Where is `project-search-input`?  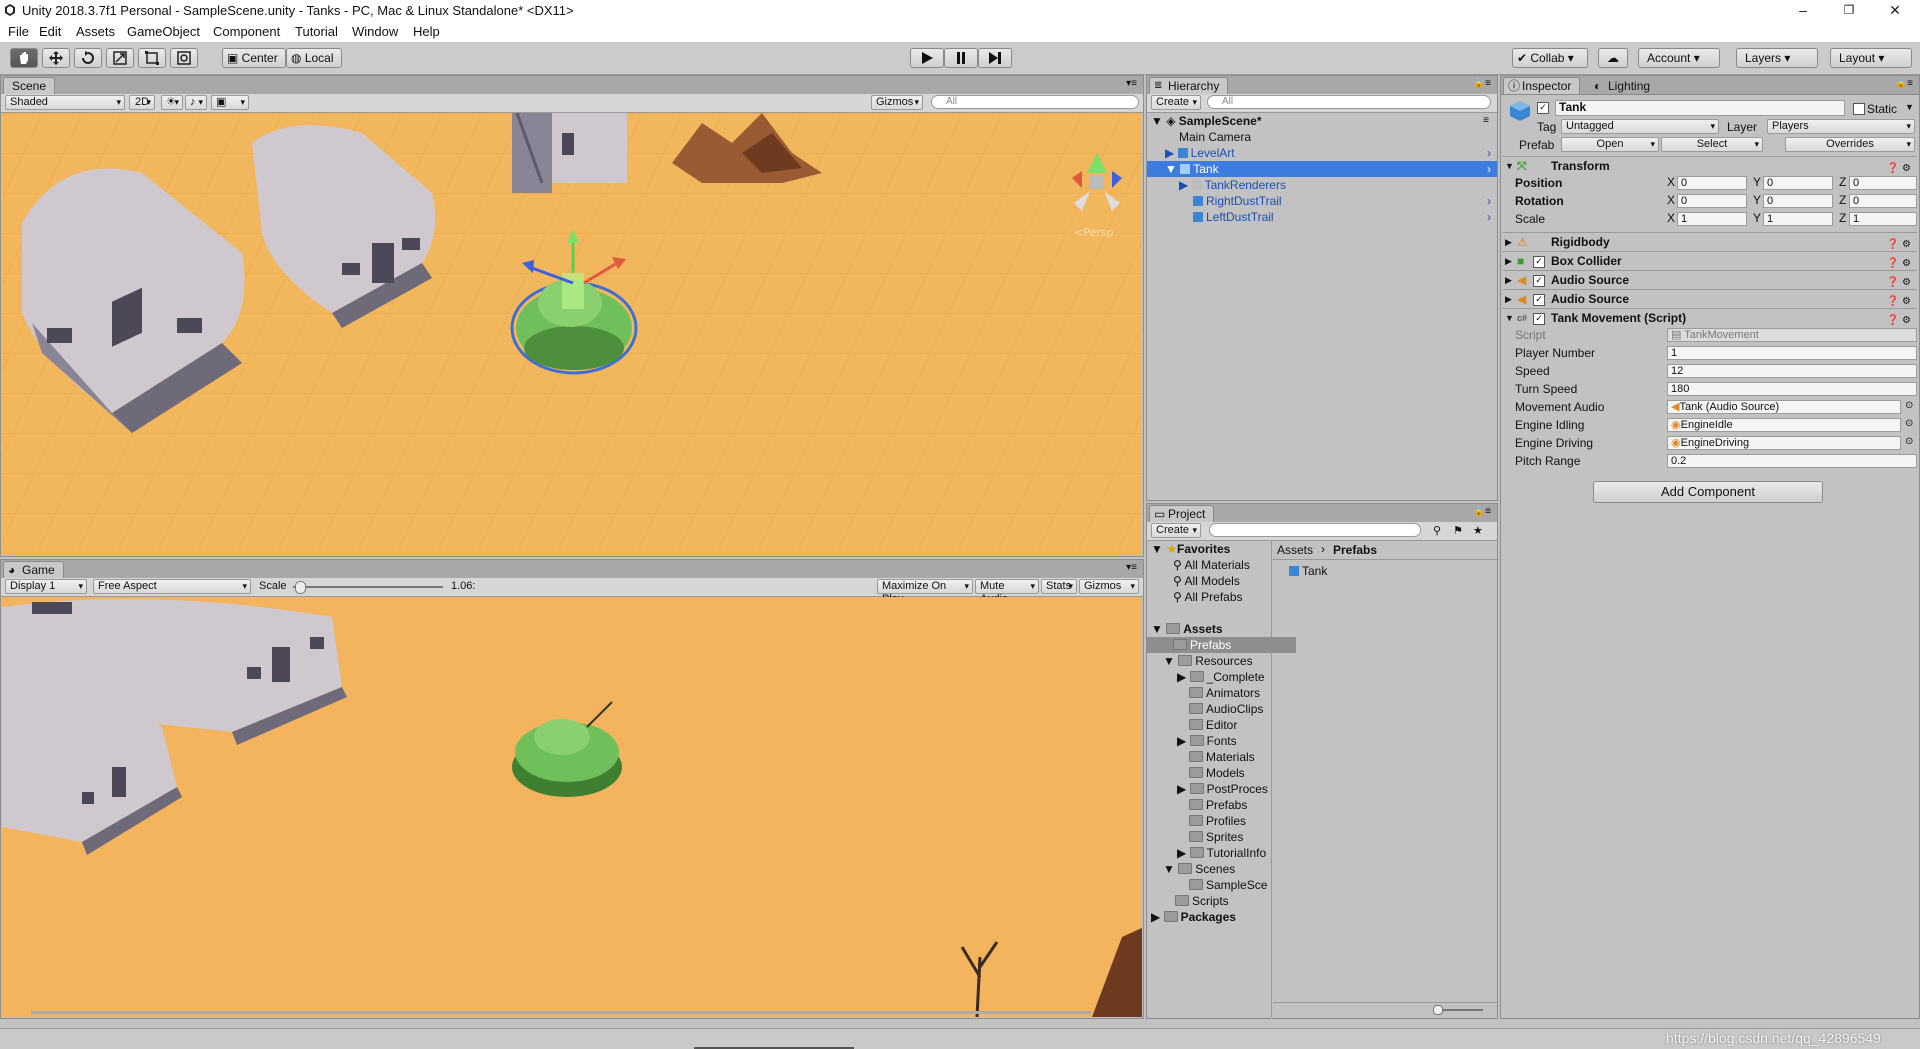 project-search-input is located at coordinates (1315, 530).